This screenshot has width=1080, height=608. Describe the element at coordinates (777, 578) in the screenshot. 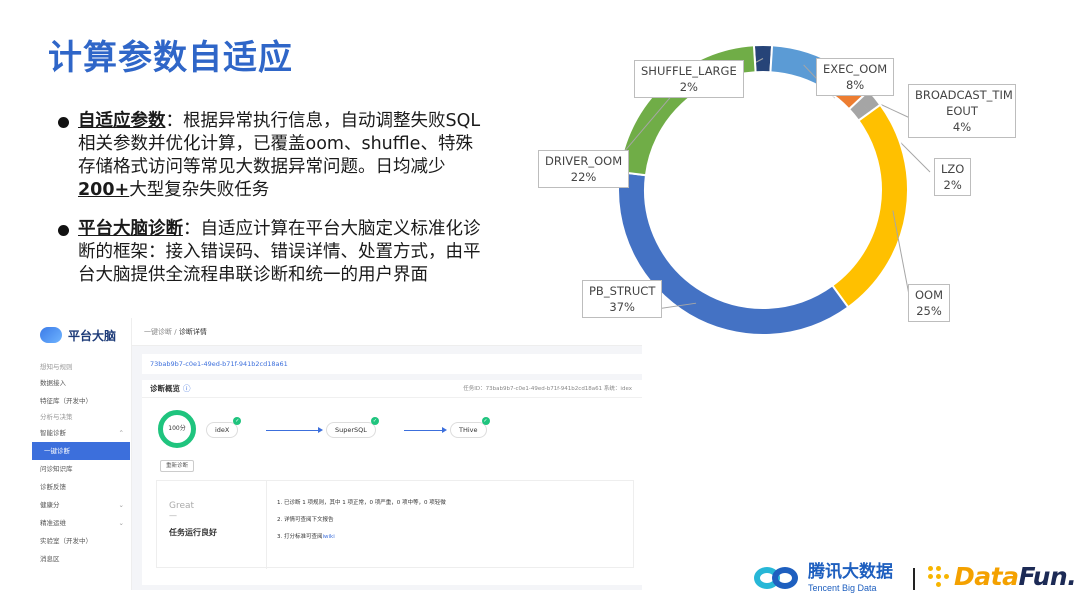

I see `tencent-big-data-icon` at that location.